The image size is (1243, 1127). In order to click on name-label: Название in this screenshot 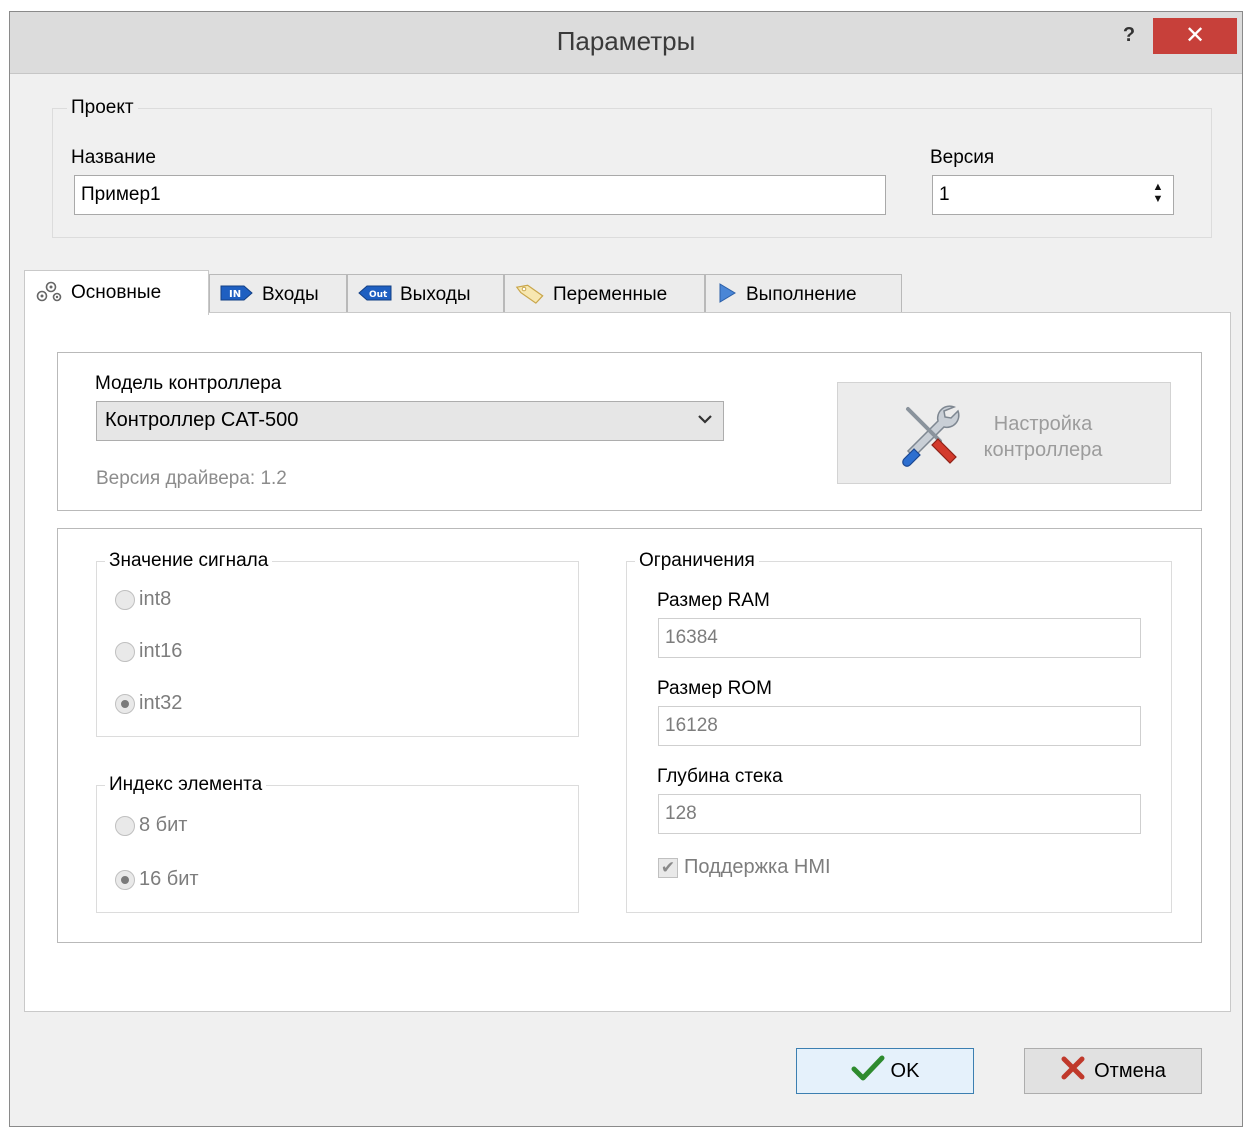, I will do `click(113, 157)`.